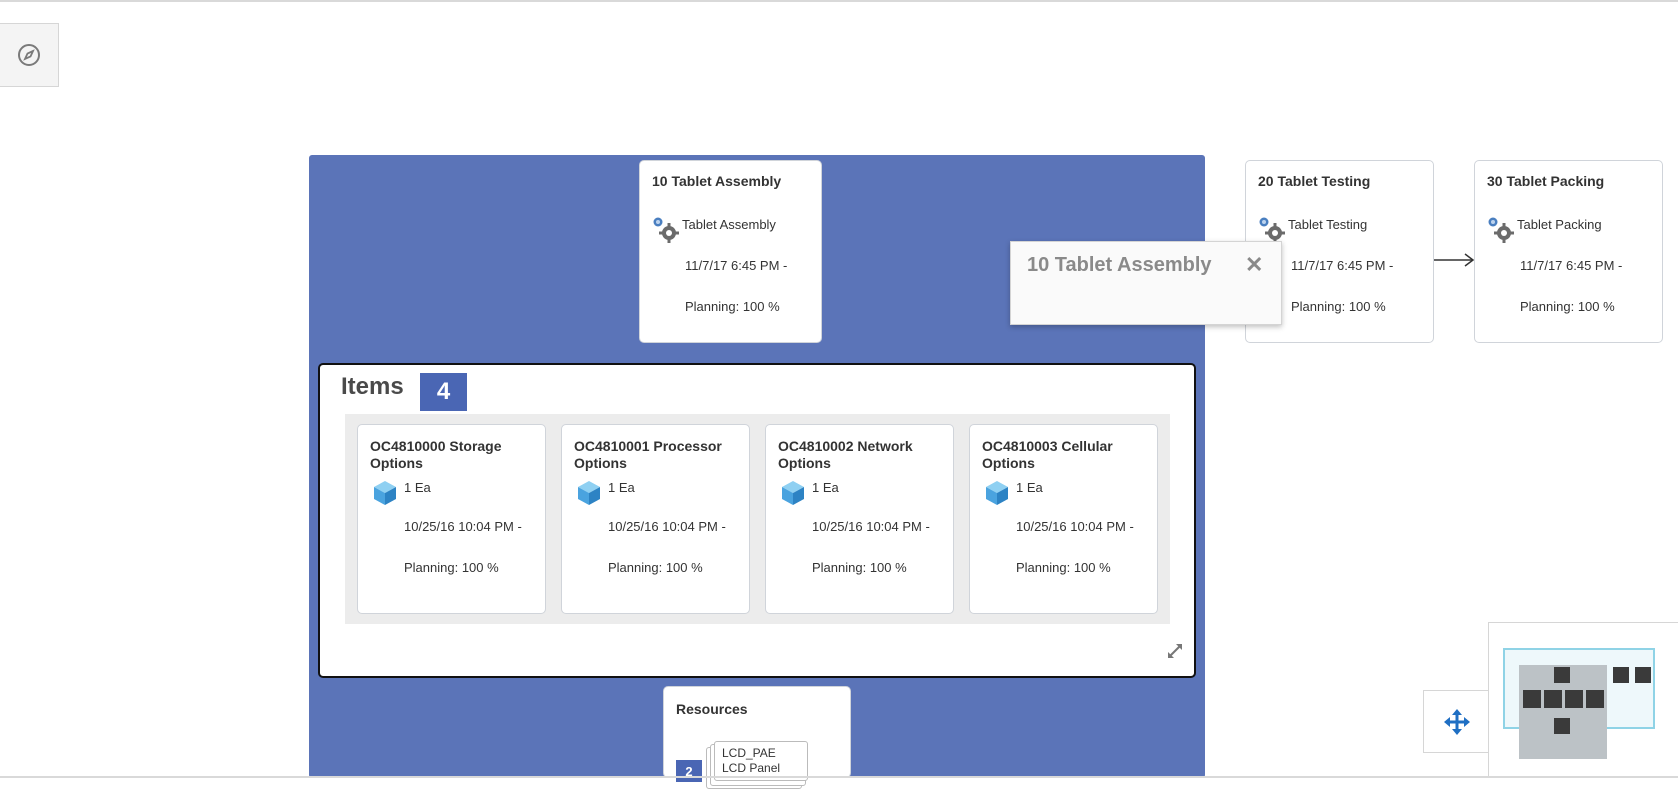 This screenshot has width=1678, height=789. What do you see at coordinates (717, 181) in the screenshot?
I see `operation-title: 10 Tablet Assembly` at bounding box center [717, 181].